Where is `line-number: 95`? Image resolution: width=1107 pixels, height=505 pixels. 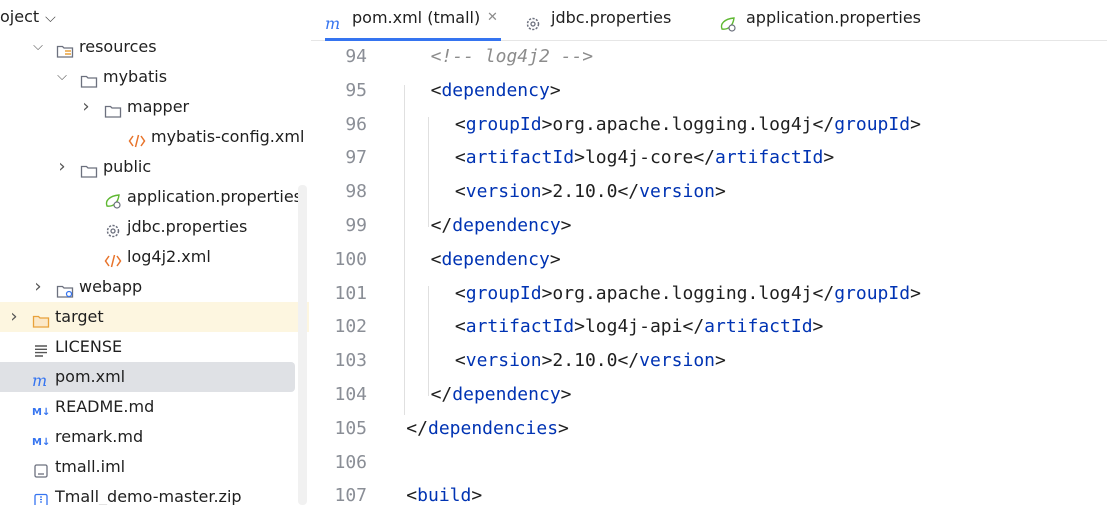
line-number: 95 is located at coordinates (356, 90).